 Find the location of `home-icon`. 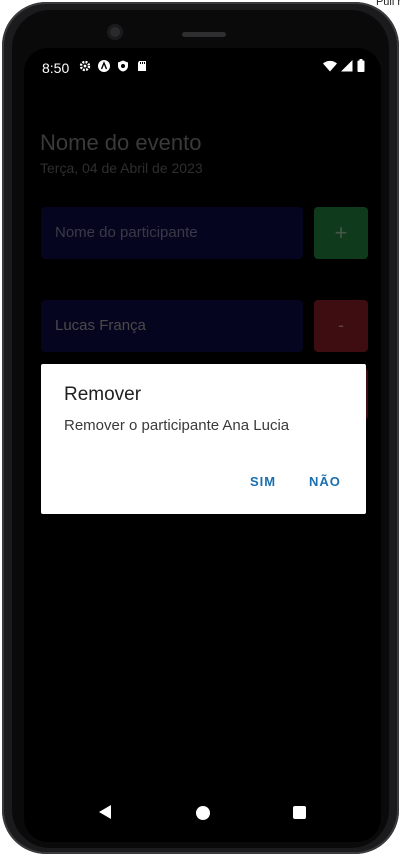

home-icon is located at coordinates (203, 813).